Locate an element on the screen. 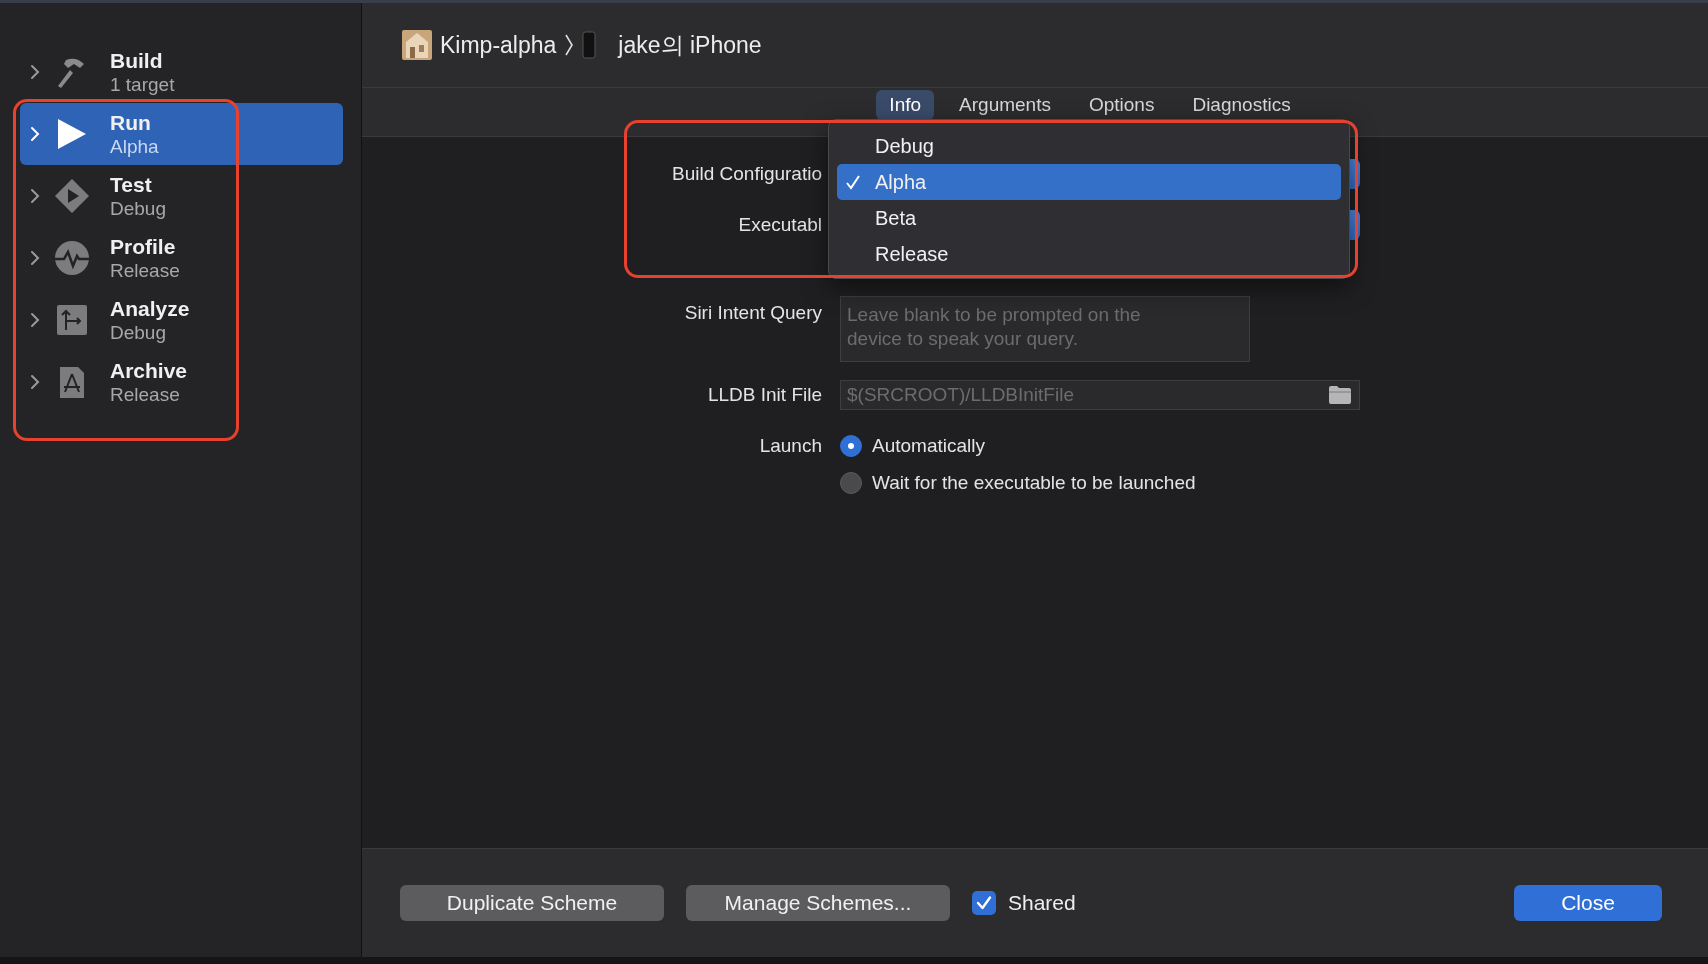 The image size is (1708, 964). field-label: Build Configuratio is located at coordinates (746, 174).